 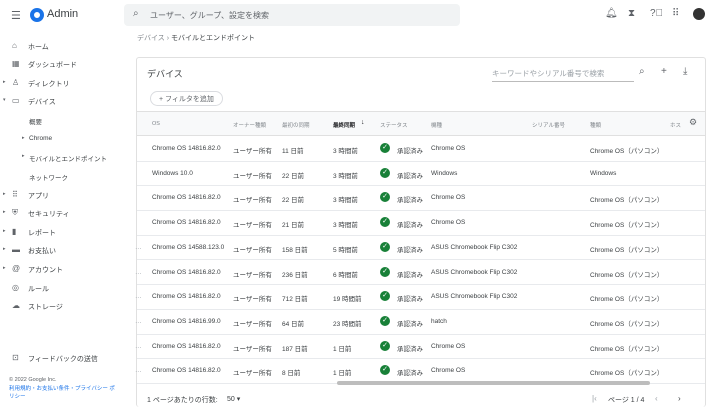 I want to click on horizontal-scrollbar, so click(x=493, y=383).